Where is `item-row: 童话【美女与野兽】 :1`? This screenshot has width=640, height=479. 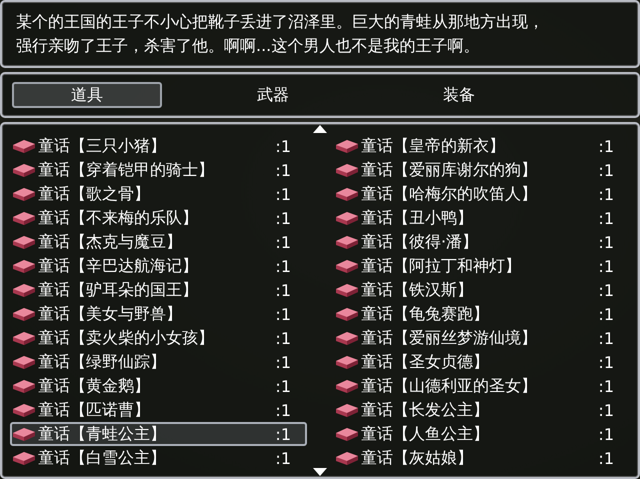 item-row: 童话【美女与野兽】 :1 is located at coordinates (158, 314).